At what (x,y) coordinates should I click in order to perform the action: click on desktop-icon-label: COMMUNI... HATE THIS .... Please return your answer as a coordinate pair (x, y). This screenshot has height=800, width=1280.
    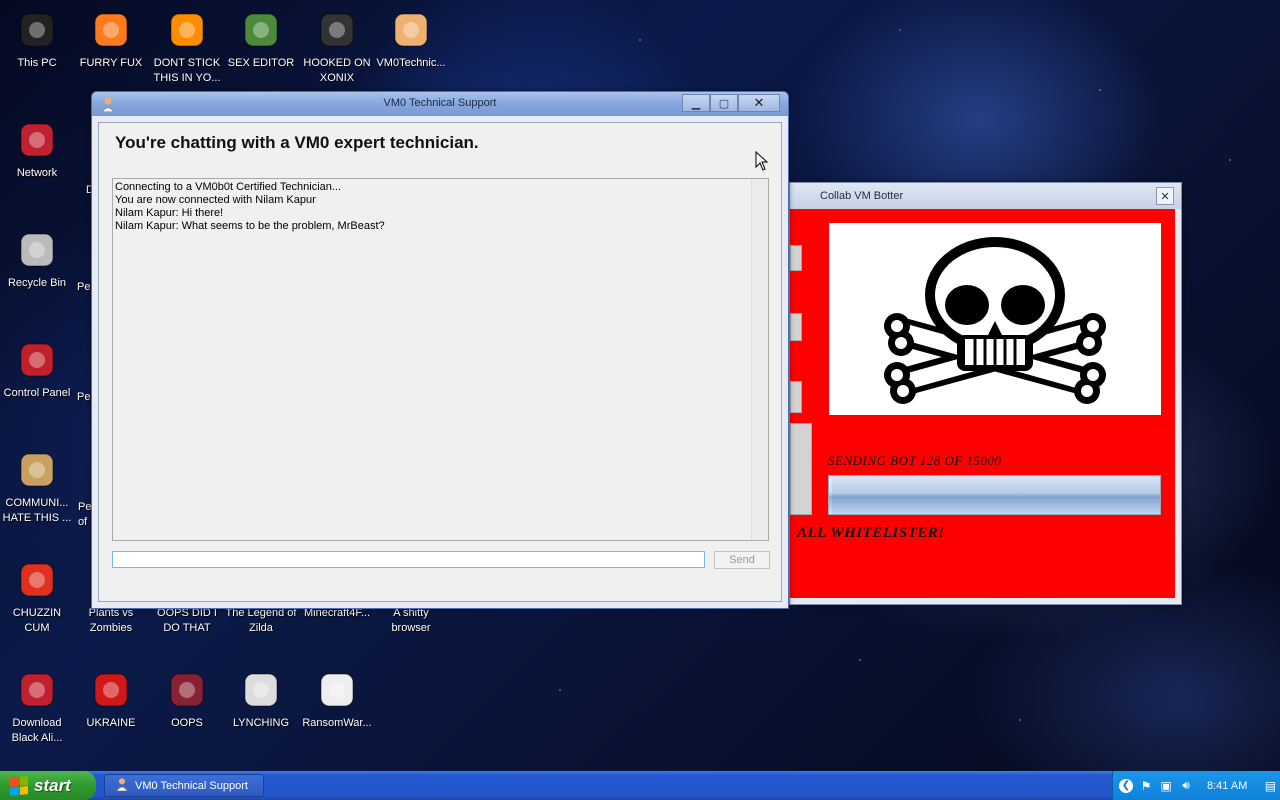
    Looking at the image, I should click on (37, 510).